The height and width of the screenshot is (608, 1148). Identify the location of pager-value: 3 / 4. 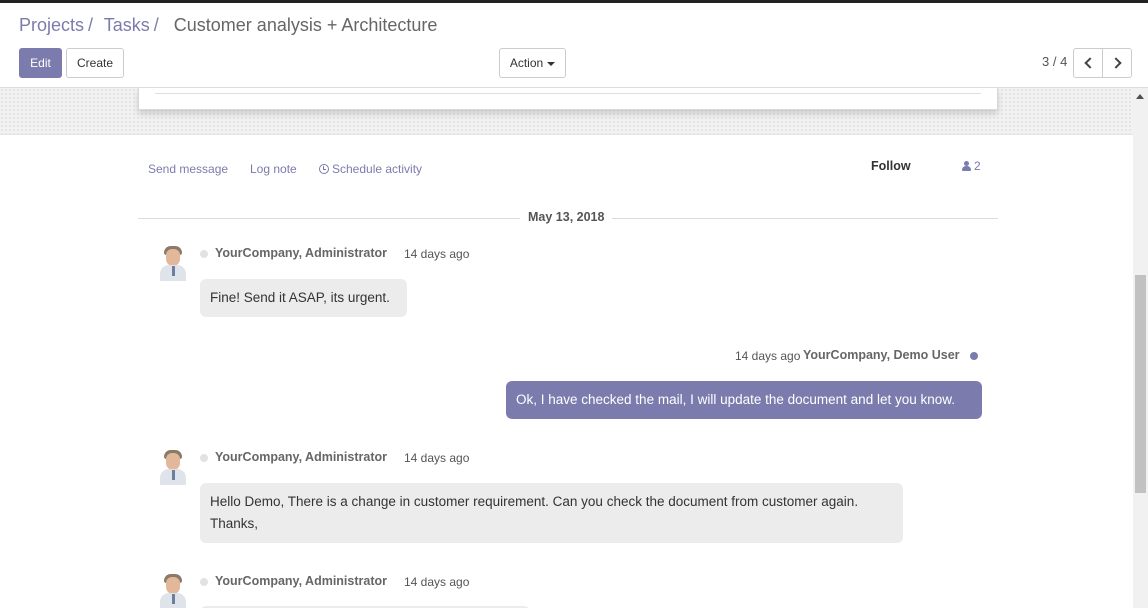
(1054, 61).